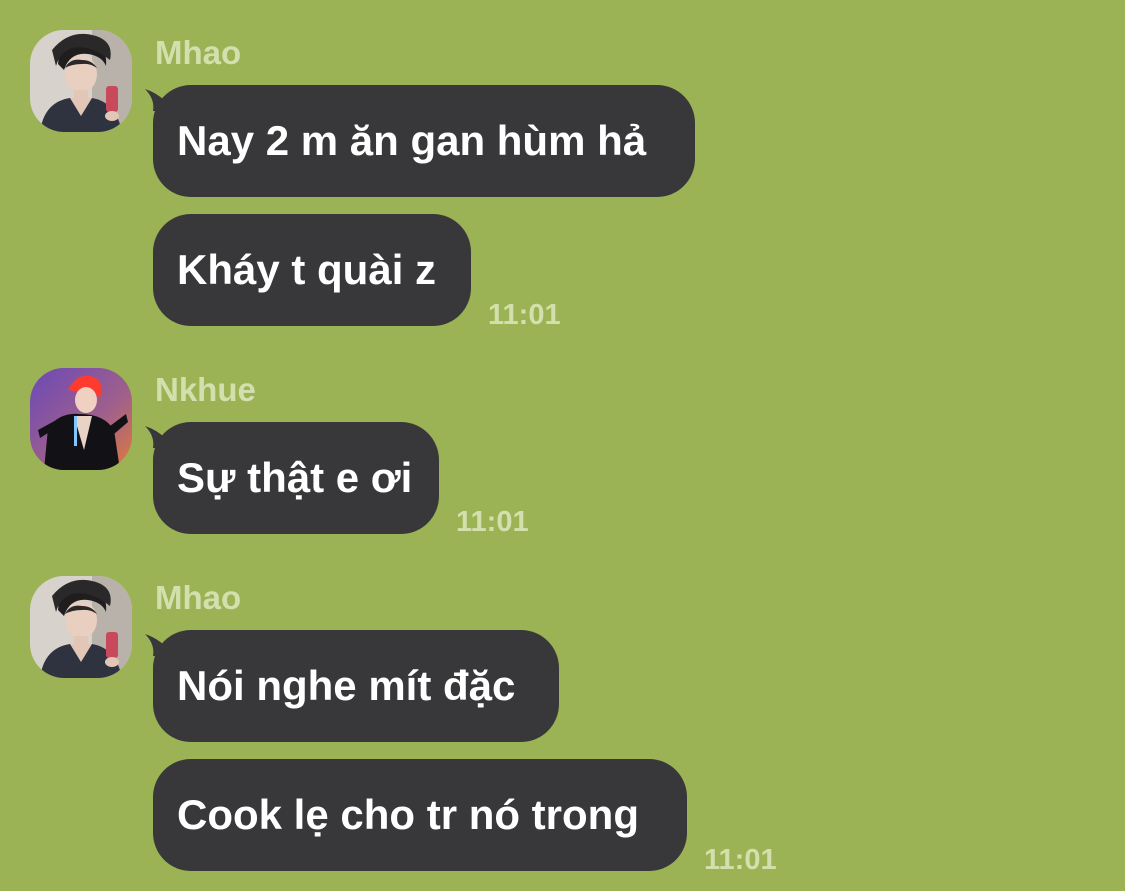  Describe the element at coordinates (312, 270) in the screenshot. I see `message-bubble: Kháy t quài z` at that location.